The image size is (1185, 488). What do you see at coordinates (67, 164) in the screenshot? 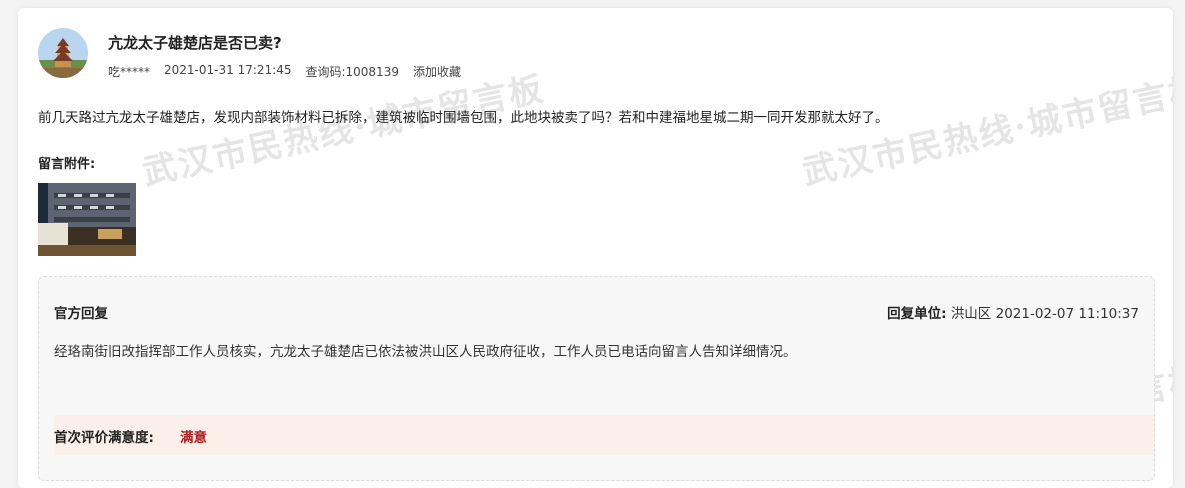
I see `attachment-label: 留言附件:` at bounding box center [67, 164].